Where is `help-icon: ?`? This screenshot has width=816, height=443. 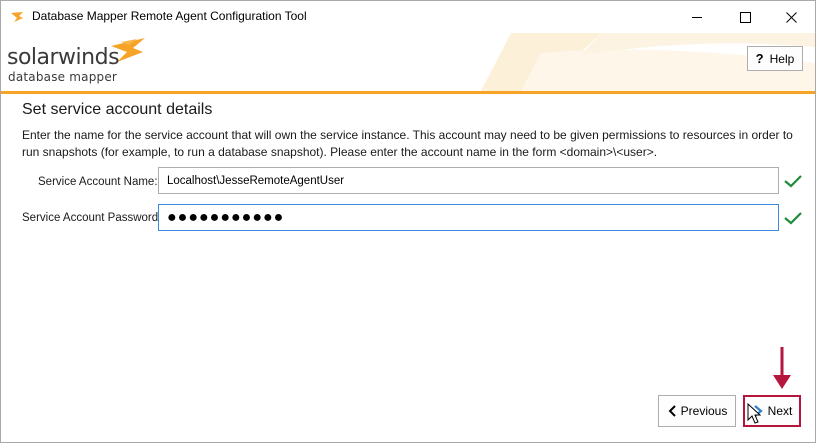
help-icon: ? is located at coordinates (759, 58).